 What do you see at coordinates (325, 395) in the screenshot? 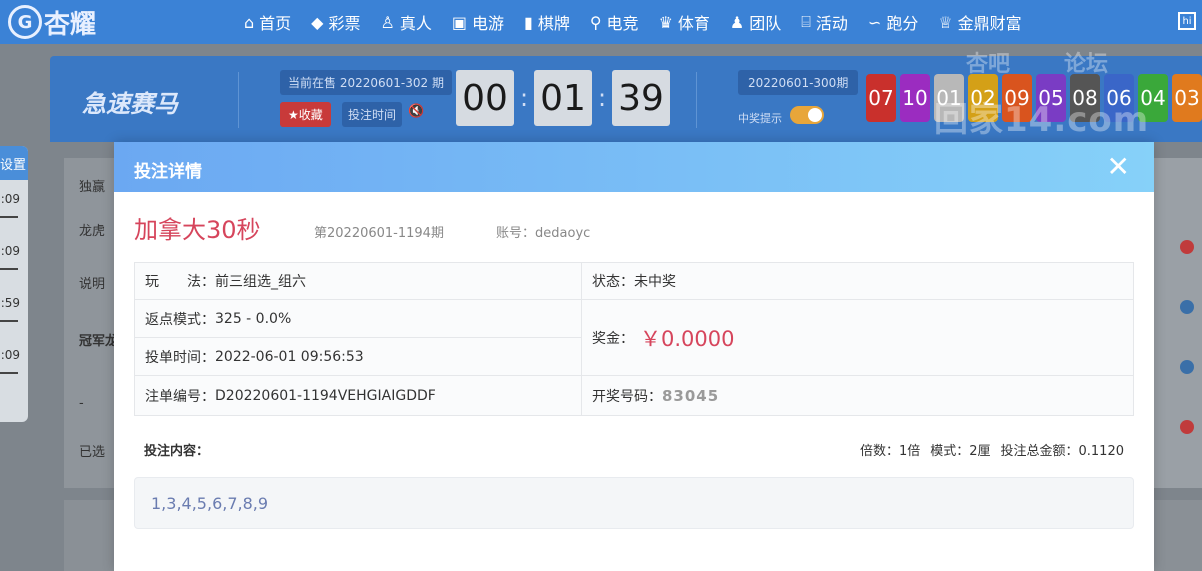
I see `order-value: D20220601-1194VEHGIAIGDDF` at bounding box center [325, 395].